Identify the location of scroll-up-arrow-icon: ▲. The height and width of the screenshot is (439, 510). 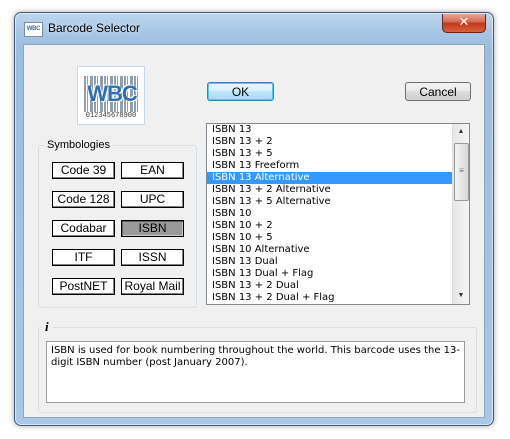
(461, 132).